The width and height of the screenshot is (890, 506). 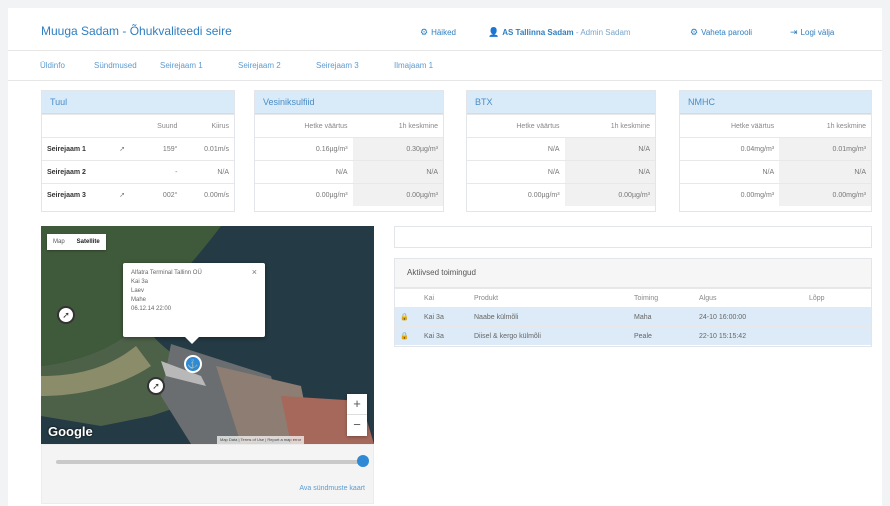 I want to click on tab-overview: Üldinfo, so click(x=52, y=65).